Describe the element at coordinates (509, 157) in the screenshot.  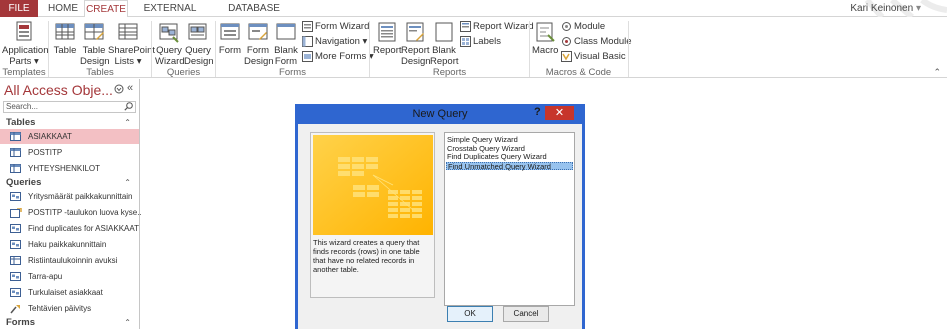
I see `list-item-find-duplicates-query-wizard: Find Duplicates Query Wizard` at that location.